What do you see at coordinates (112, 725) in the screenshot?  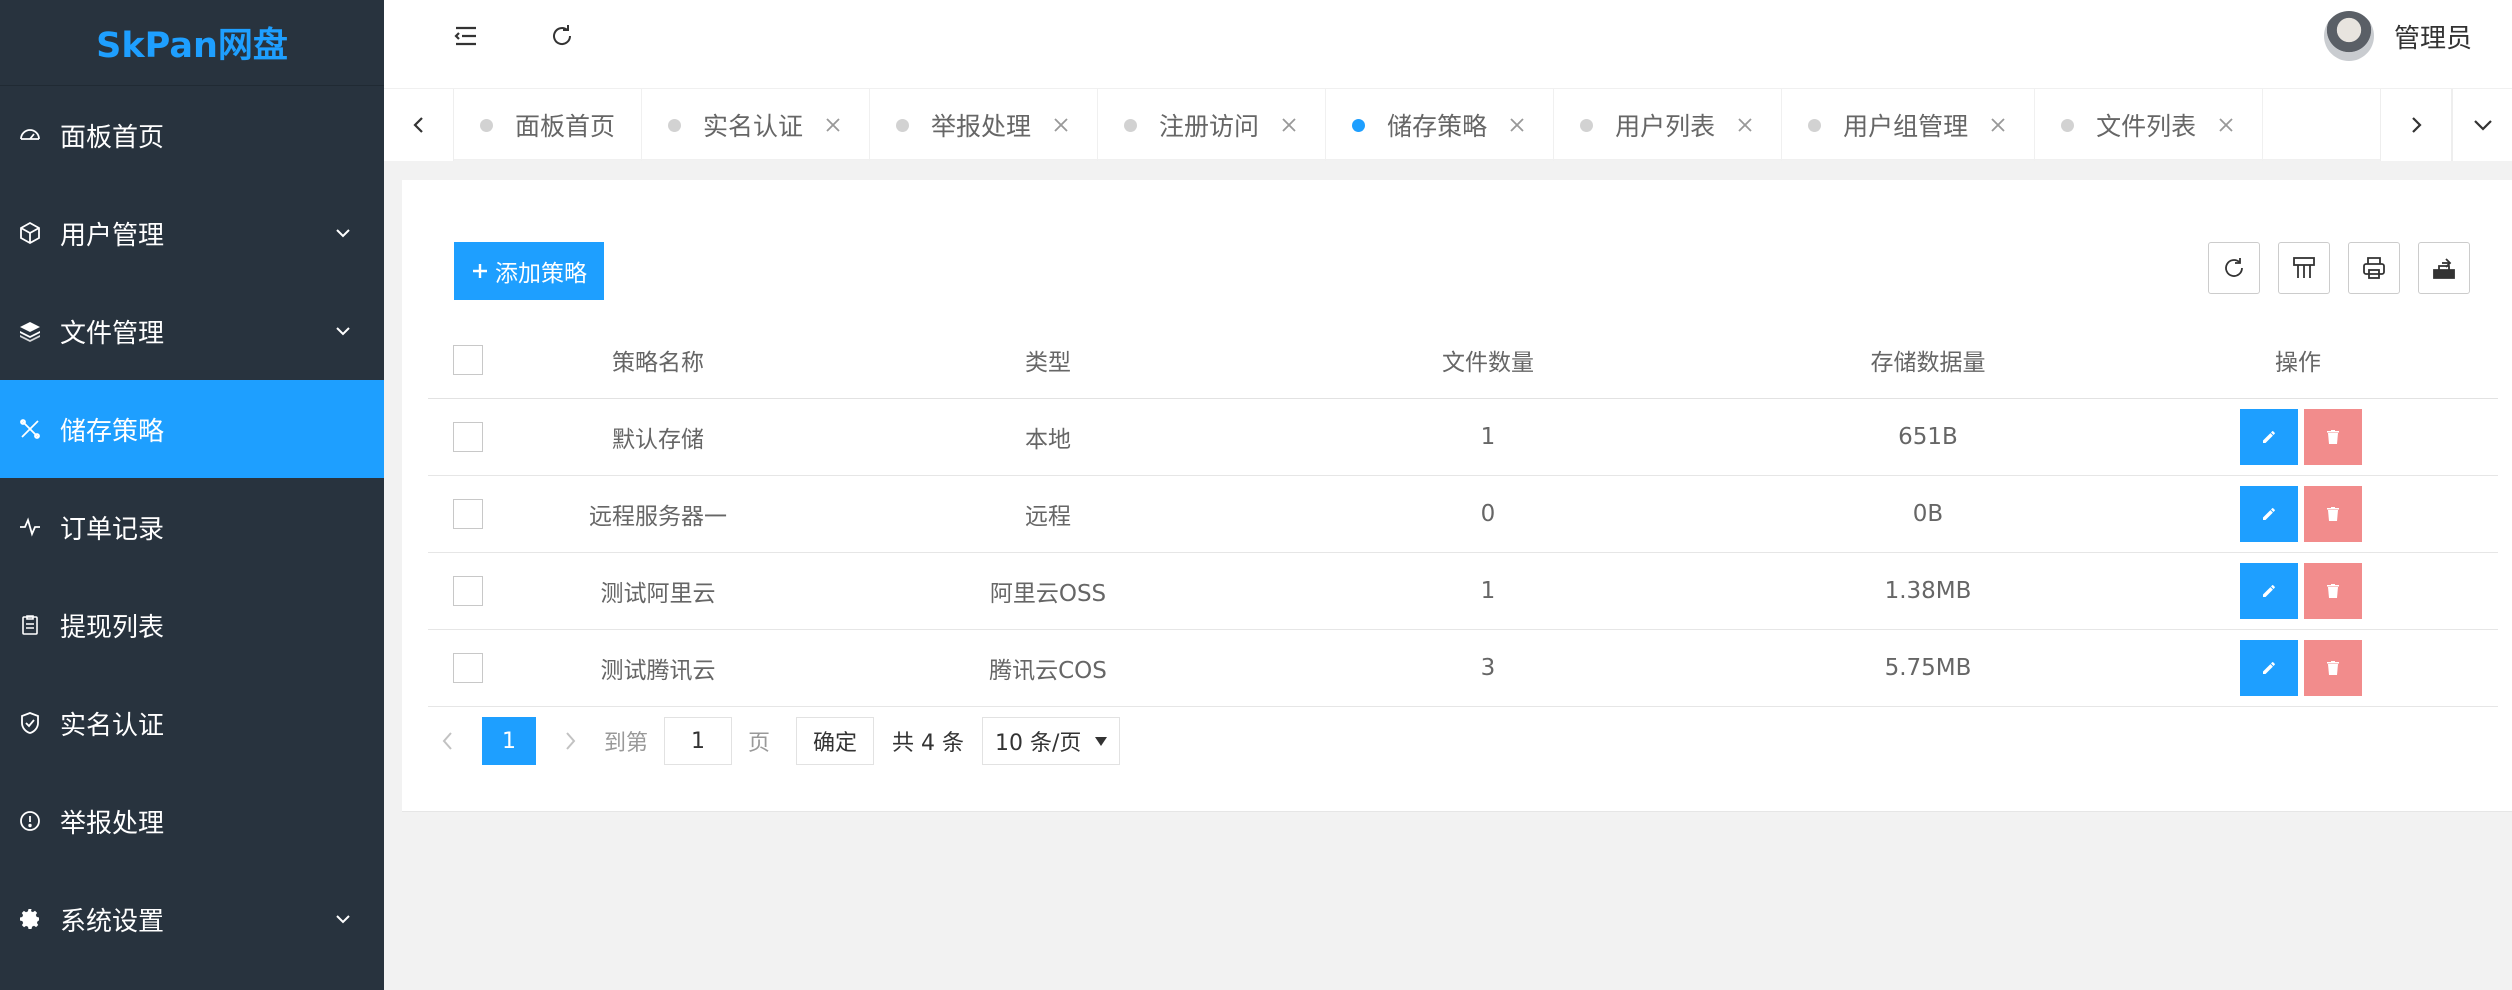 I see `sidebar-item-label: 实名认证` at bounding box center [112, 725].